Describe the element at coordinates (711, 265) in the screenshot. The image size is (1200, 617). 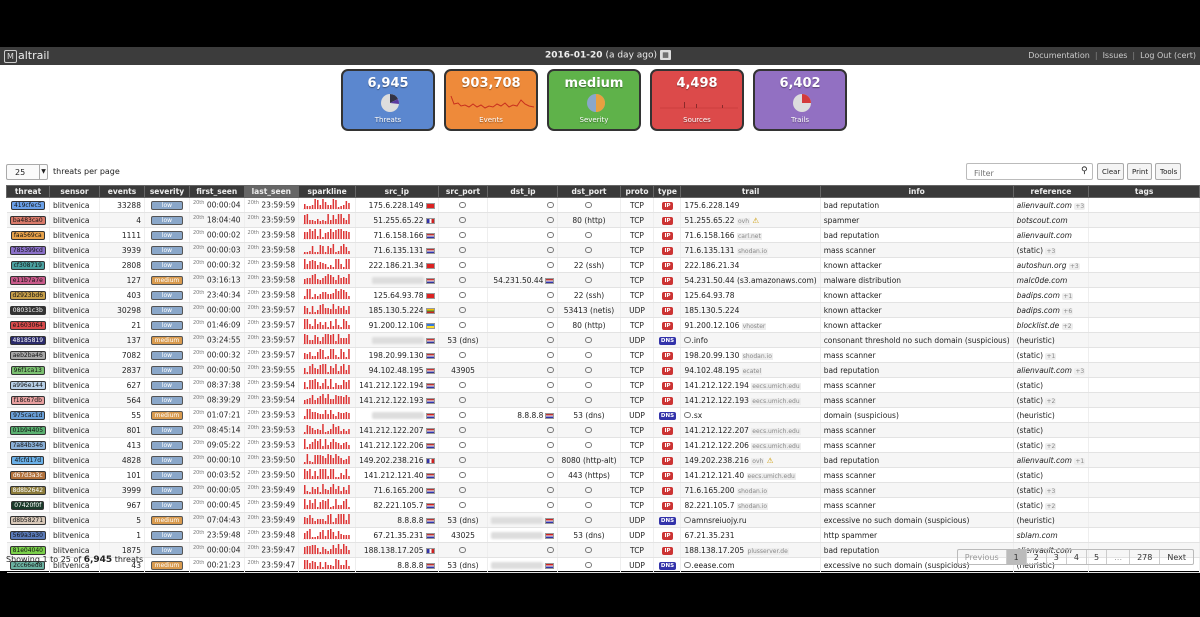
I see `trail-value: 222.186.21.34` at that location.